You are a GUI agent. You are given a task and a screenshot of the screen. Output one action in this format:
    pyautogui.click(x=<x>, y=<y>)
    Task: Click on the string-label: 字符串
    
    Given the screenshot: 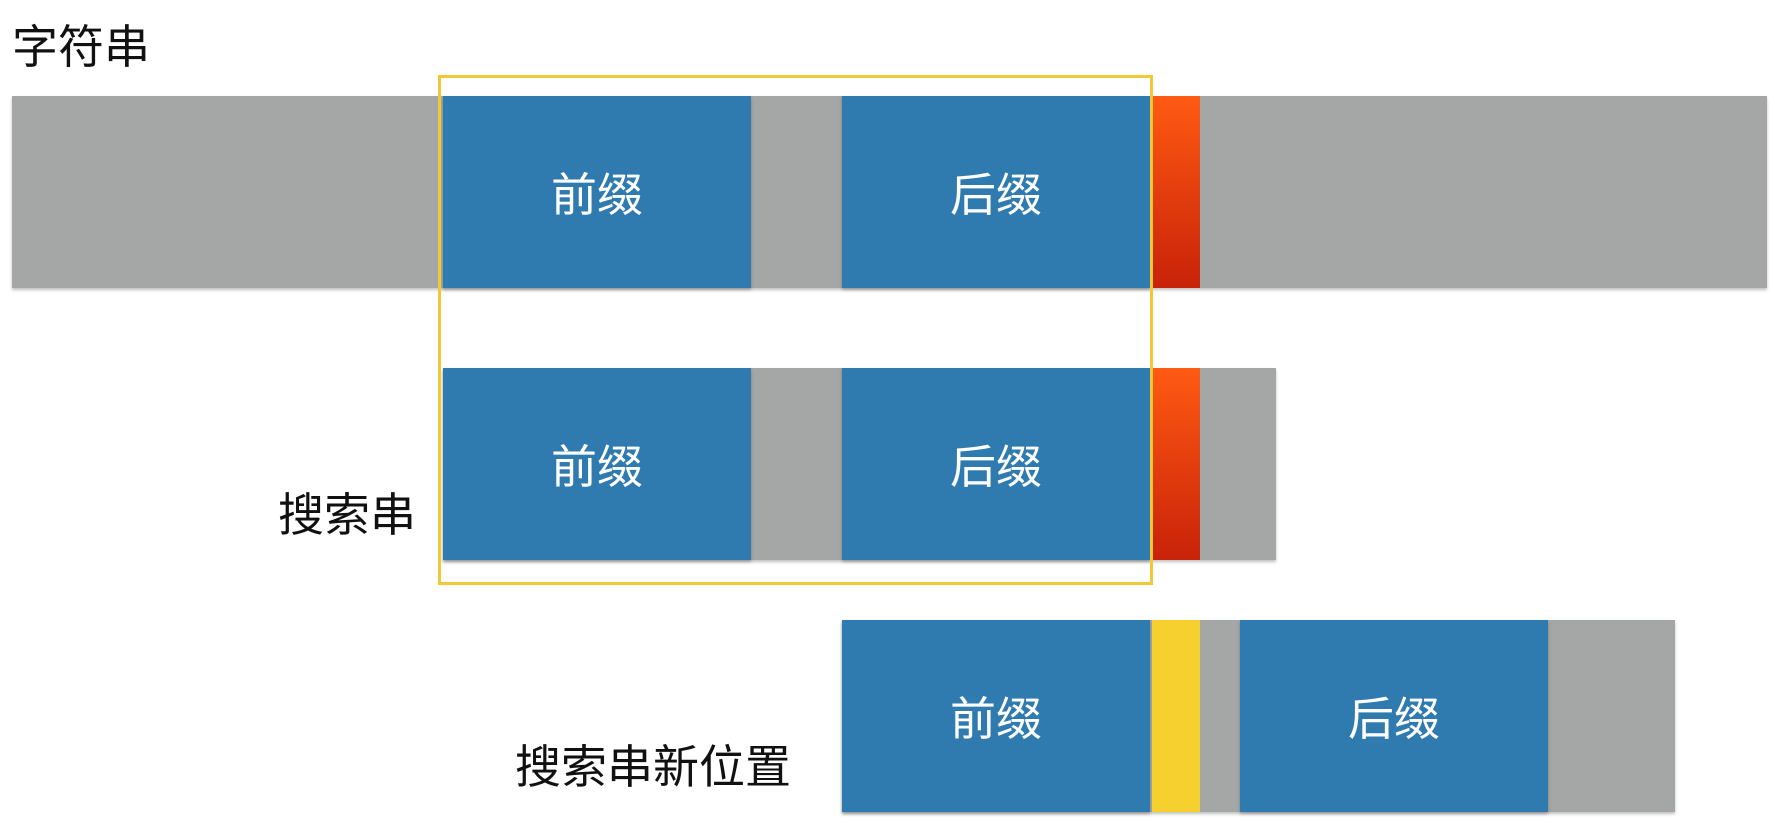 What is the action you would take?
    pyautogui.click(x=81, y=47)
    